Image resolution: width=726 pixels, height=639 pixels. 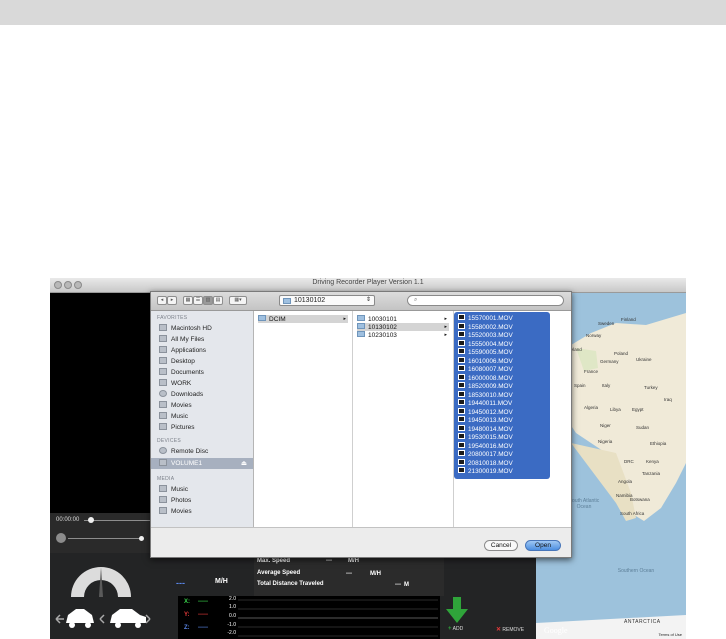 I want to click on remove-button: ✕ REMOVE, so click(x=510, y=629).